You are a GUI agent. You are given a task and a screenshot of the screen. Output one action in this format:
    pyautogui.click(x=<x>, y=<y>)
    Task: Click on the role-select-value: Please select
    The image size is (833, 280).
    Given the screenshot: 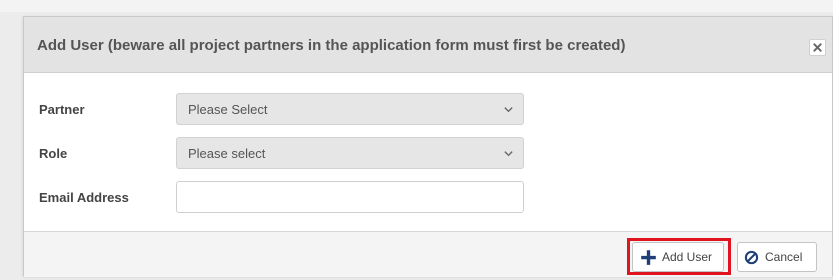 What is the action you would take?
    pyautogui.click(x=227, y=153)
    